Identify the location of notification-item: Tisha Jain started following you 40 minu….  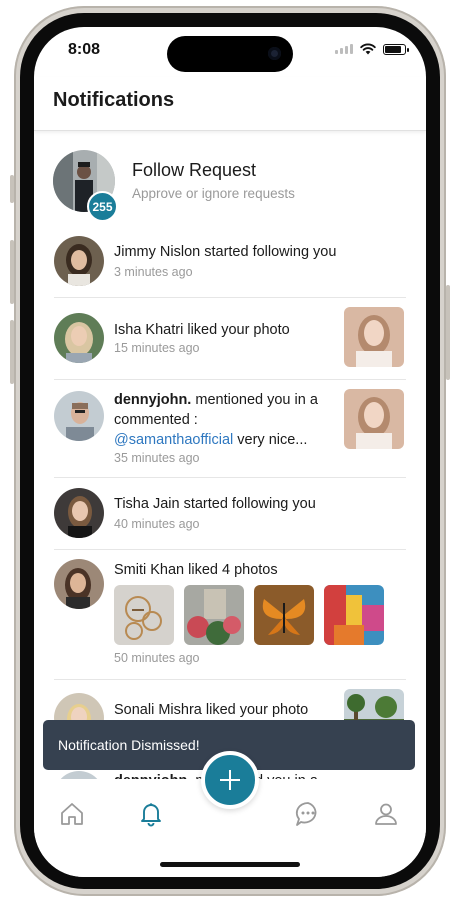
(230, 517).